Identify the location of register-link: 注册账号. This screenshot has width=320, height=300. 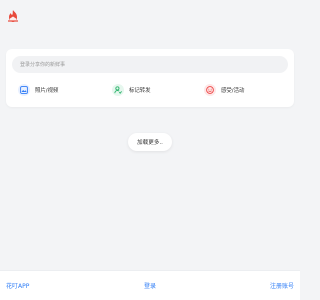
(282, 285).